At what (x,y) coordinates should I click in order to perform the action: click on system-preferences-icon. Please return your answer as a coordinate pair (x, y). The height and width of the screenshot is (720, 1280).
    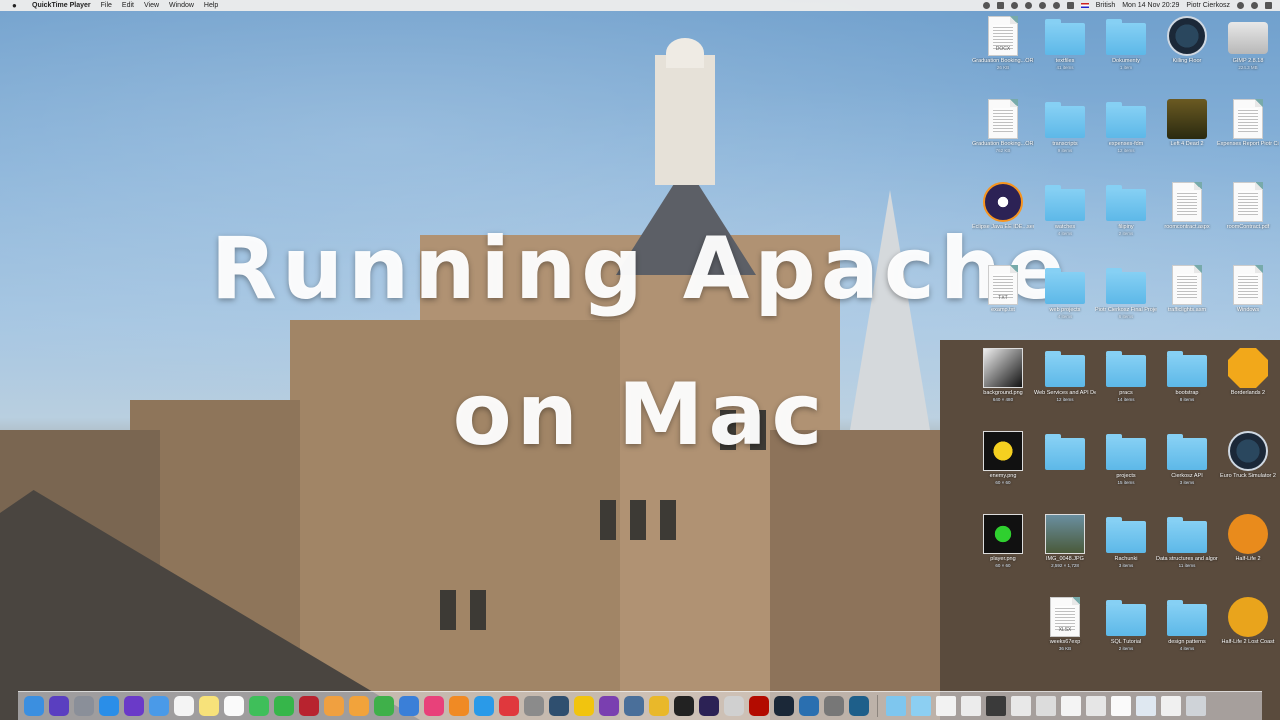
    Looking at the image, I should click on (534, 706).